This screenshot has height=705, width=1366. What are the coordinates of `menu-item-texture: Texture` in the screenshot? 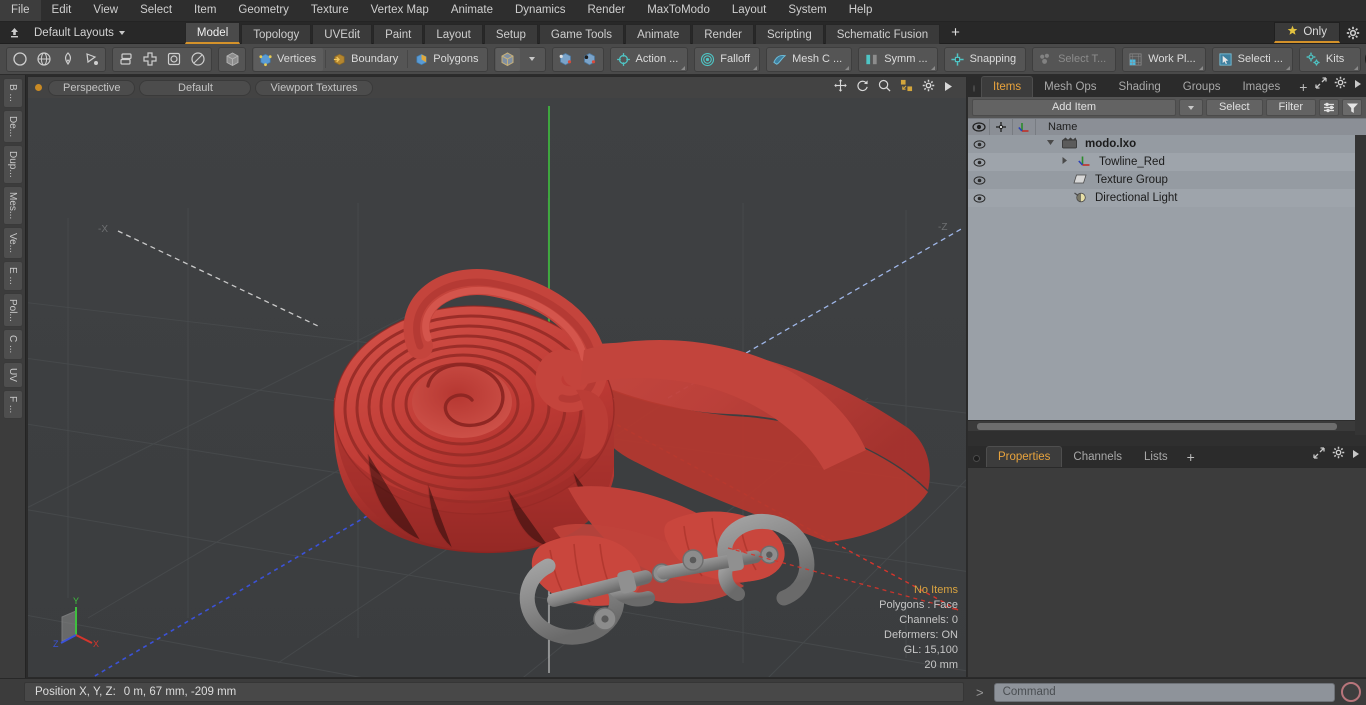 It's located at (330, 10).